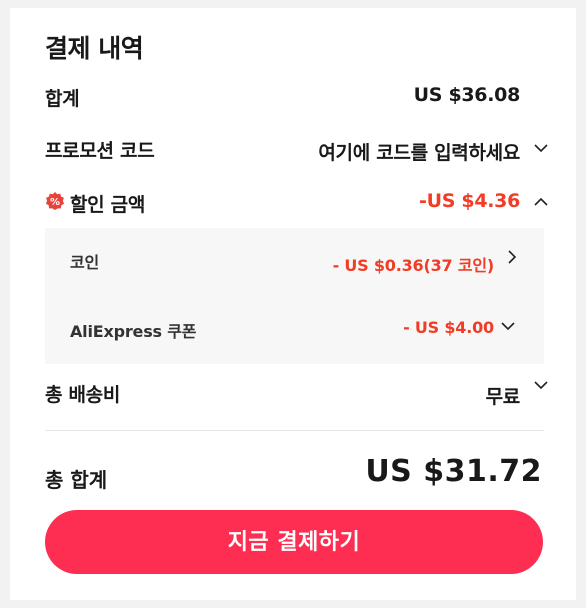 The width and height of the screenshot is (586, 608). What do you see at coordinates (108, 205) in the screenshot?
I see `discount-label: 할인 금액` at bounding box center [108, 205].